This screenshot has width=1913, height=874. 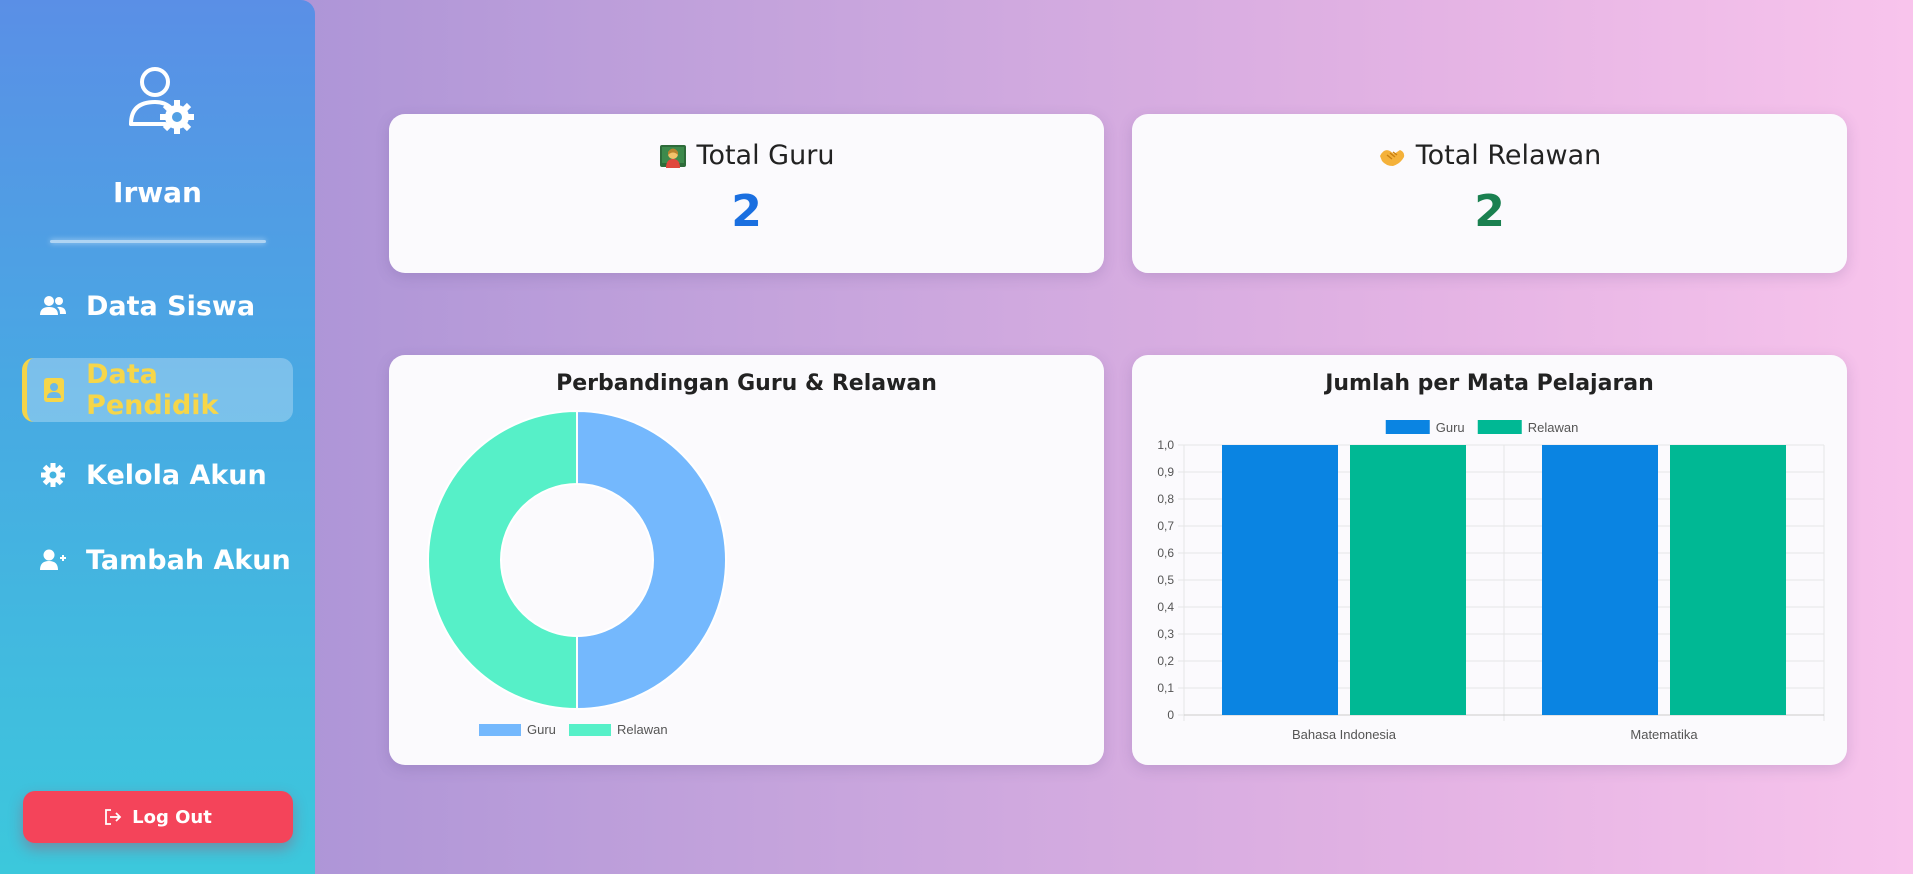 What do you see at coordinates (1165, 688) in the screenshot?
I see `y-tick-label: 0,1` at bounding box center [1165, 688].